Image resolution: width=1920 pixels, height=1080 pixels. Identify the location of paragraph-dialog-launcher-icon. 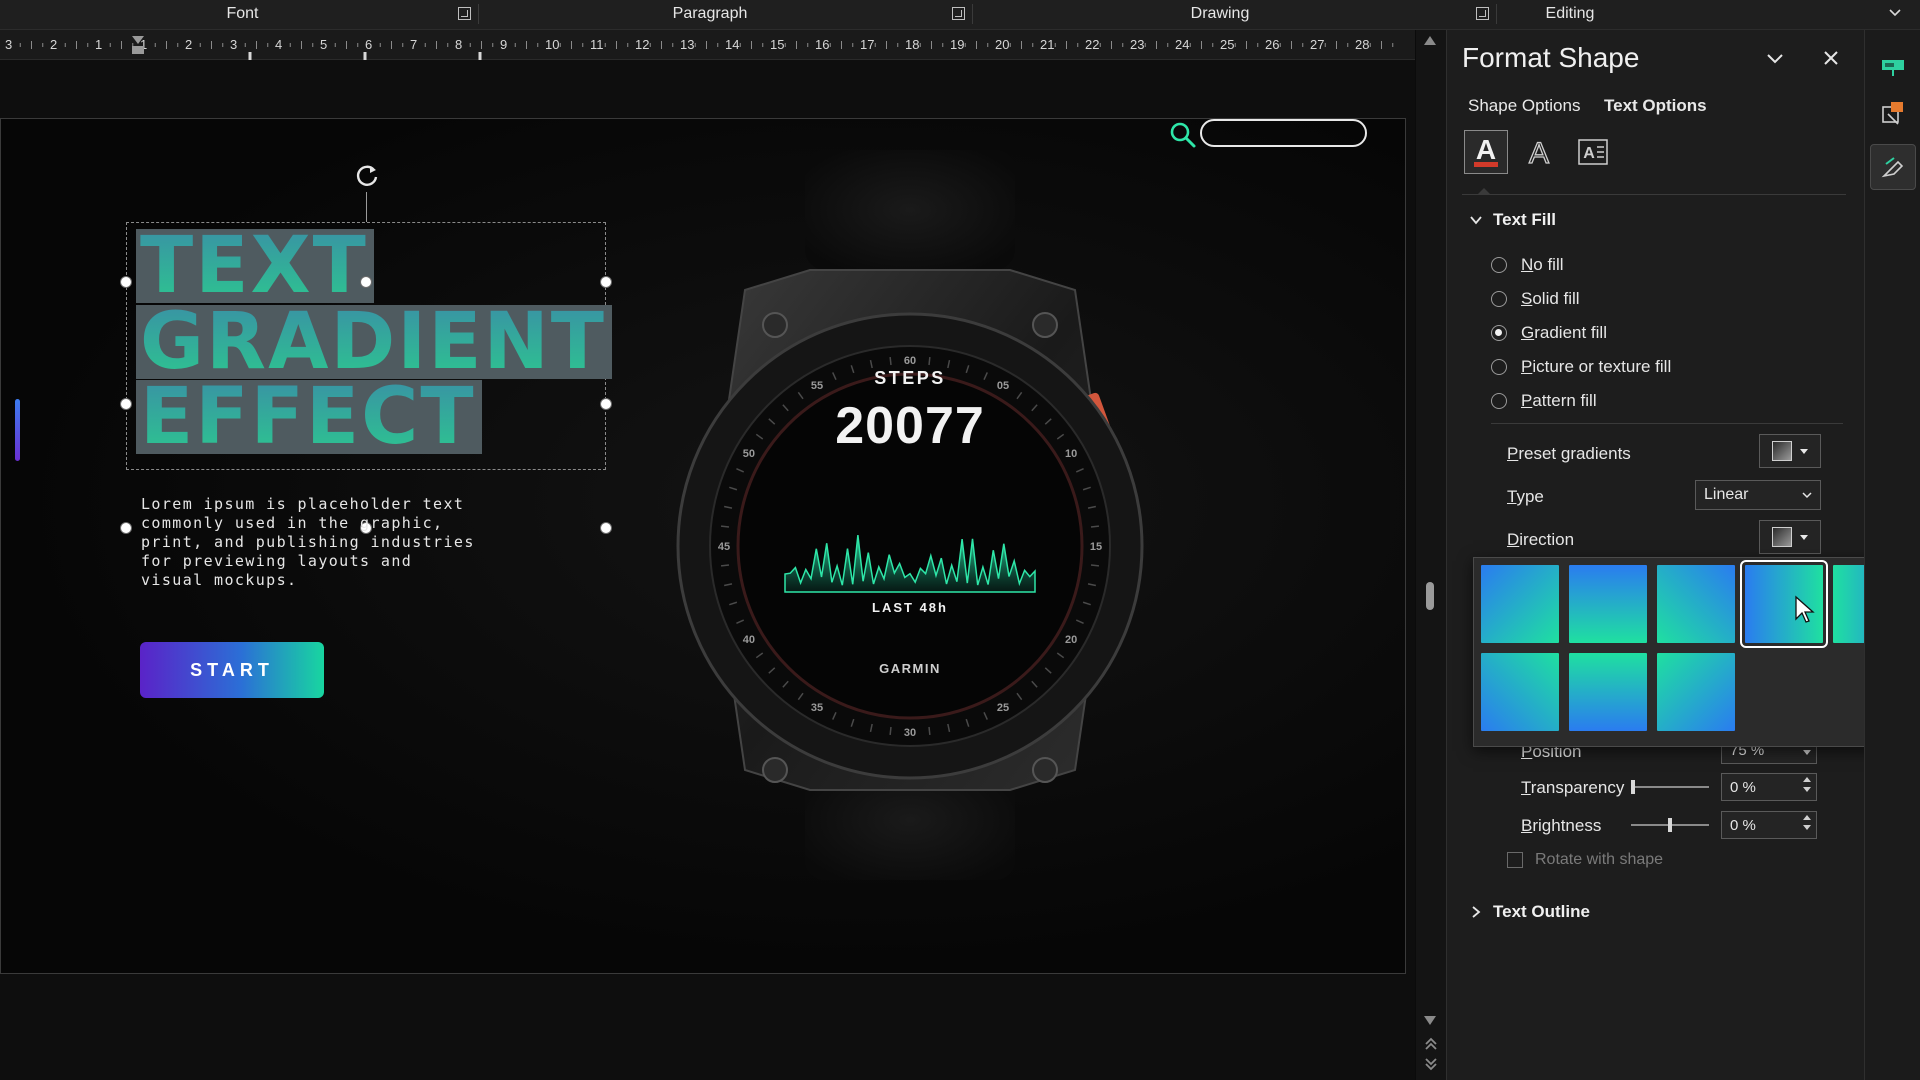
(958, 13).